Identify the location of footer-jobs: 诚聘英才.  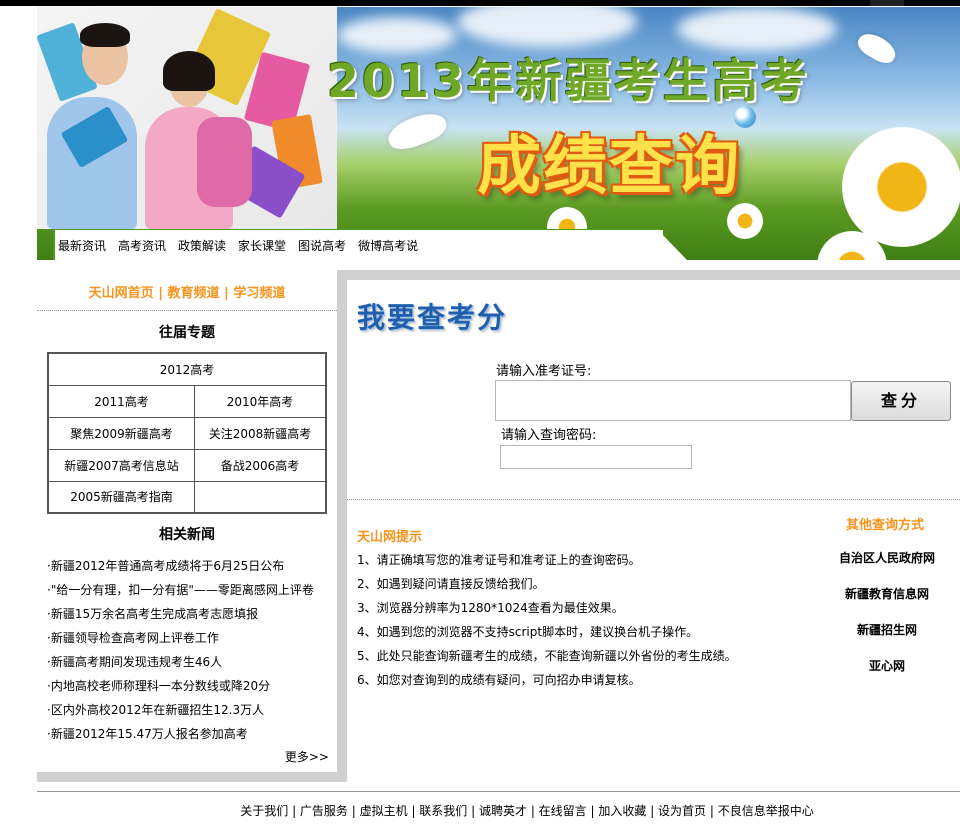
(503, 811).